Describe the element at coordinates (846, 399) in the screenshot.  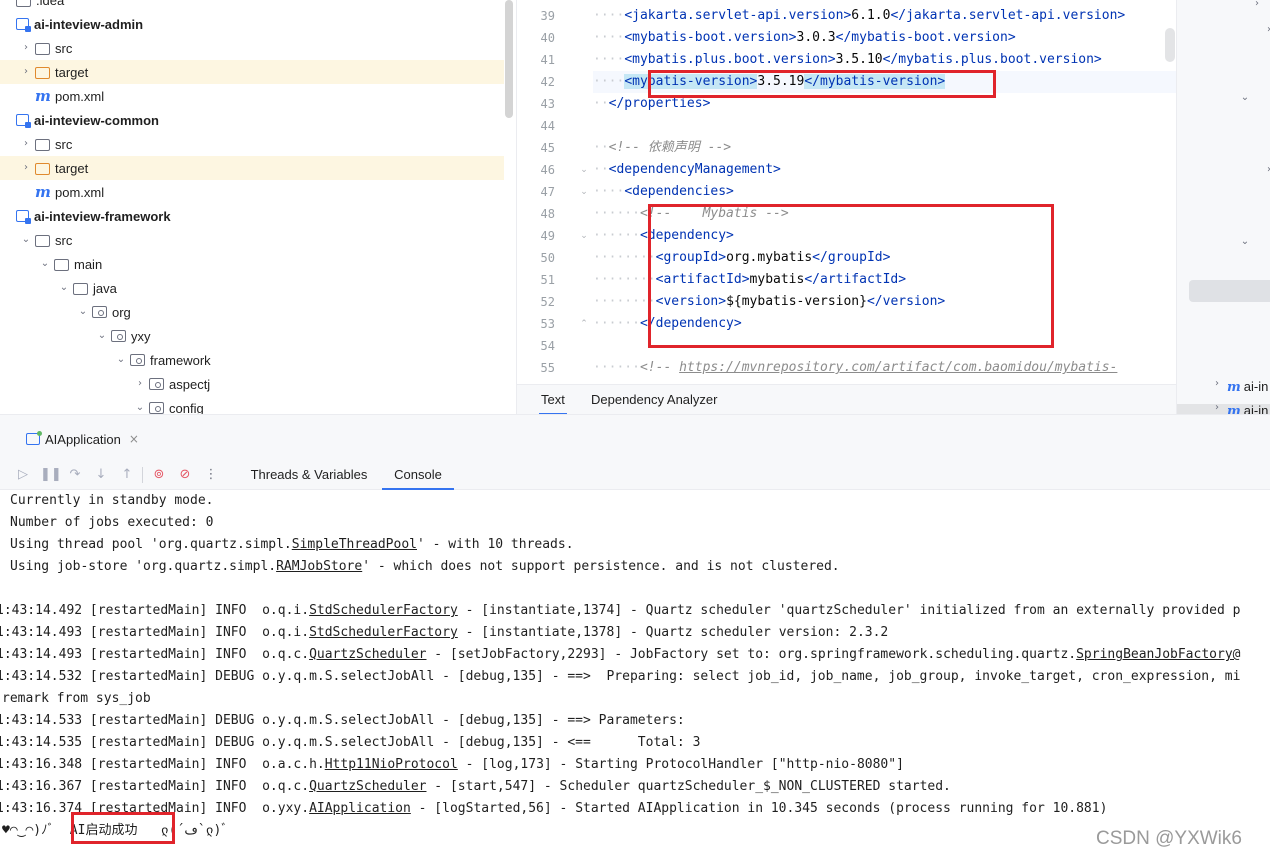
I see `editor-bottom-tabs: Text Dependency Analyzer` at that location.